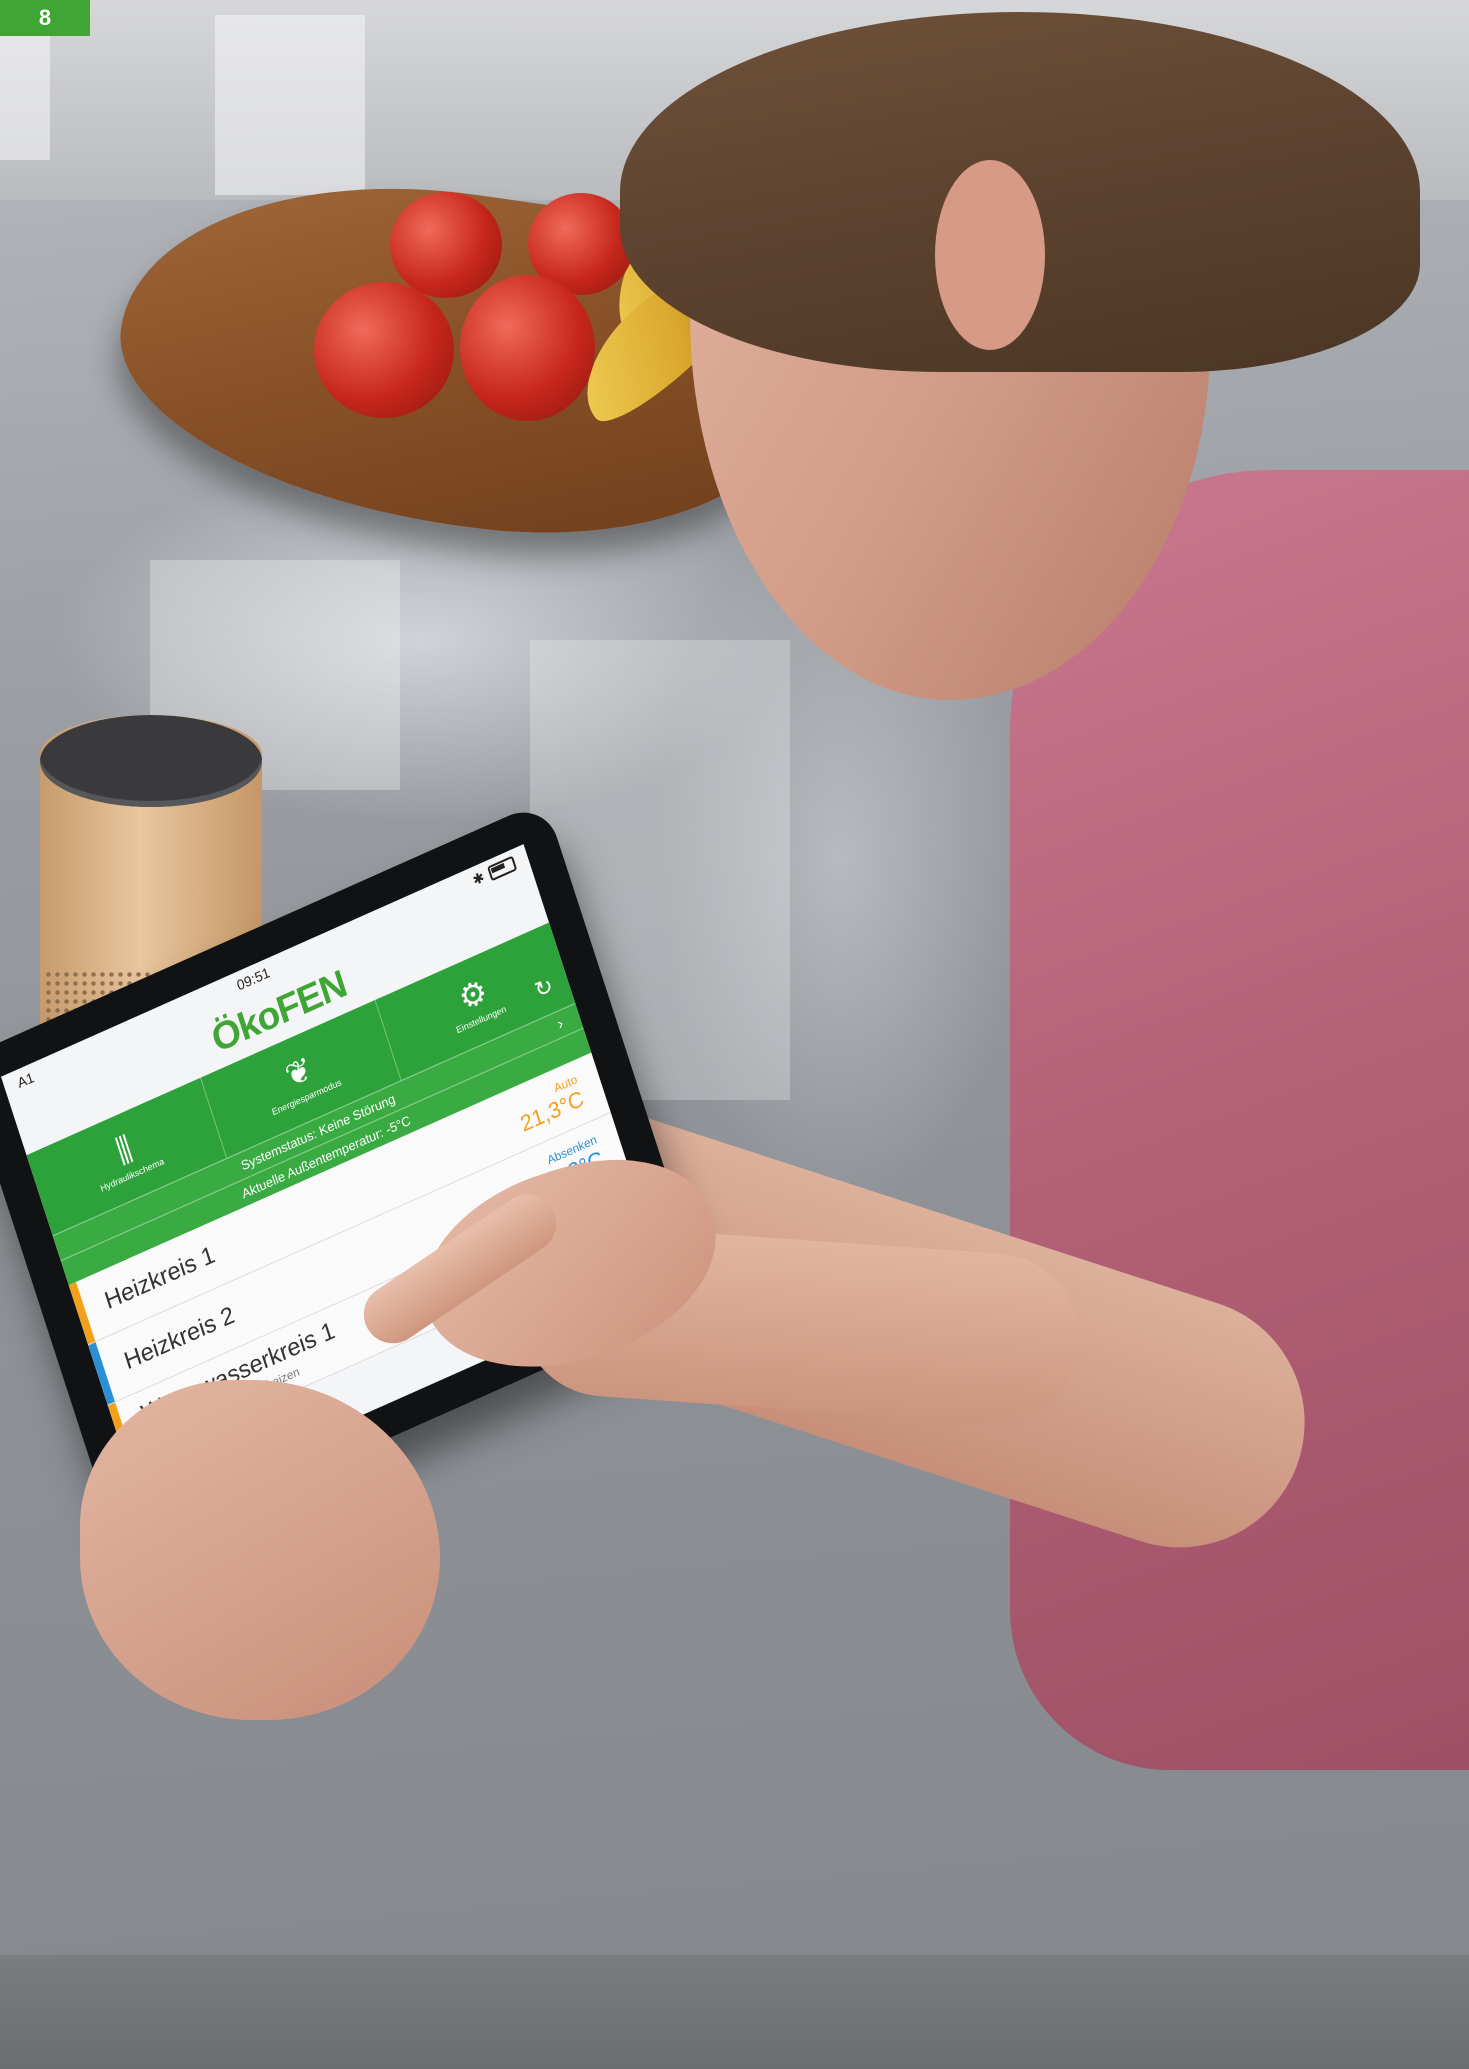 Image resolution: width=1469 pixels, height=2069 pixels. What do you see at coordinates (478, 878) in the screenshot?
I see `bluetooth-icon: ✱` at bounding box center [478, 878].